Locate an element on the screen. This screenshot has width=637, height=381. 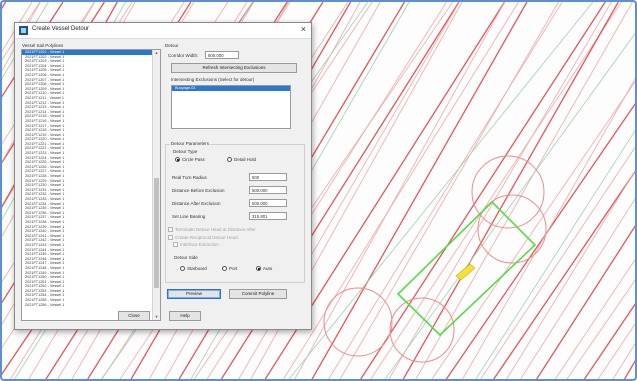
reciprocal-detour-label: Create Reciprocal Detour Head is located at coordinates (206, 237).